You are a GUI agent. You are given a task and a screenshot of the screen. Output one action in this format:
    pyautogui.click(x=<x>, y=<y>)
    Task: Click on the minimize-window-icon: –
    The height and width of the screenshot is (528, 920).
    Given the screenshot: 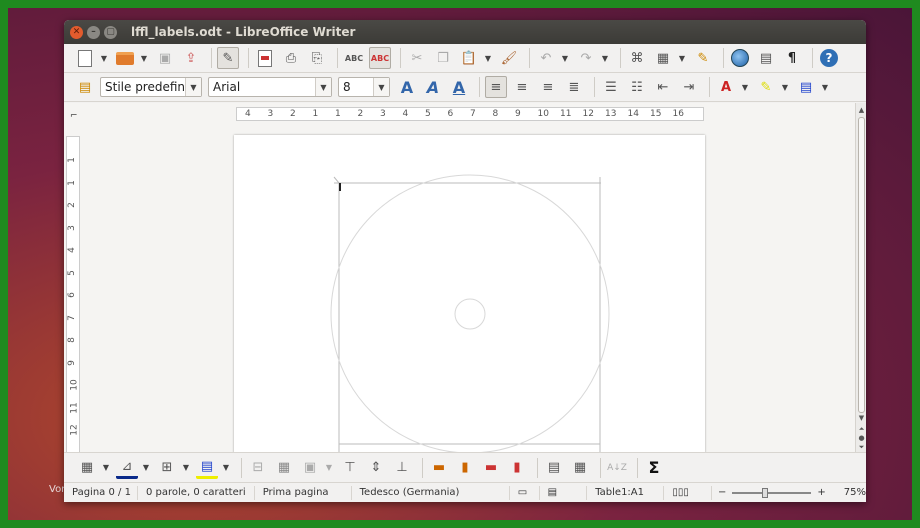 What is the action you would take?
    pyautogui.click(x=93, y=32)
    